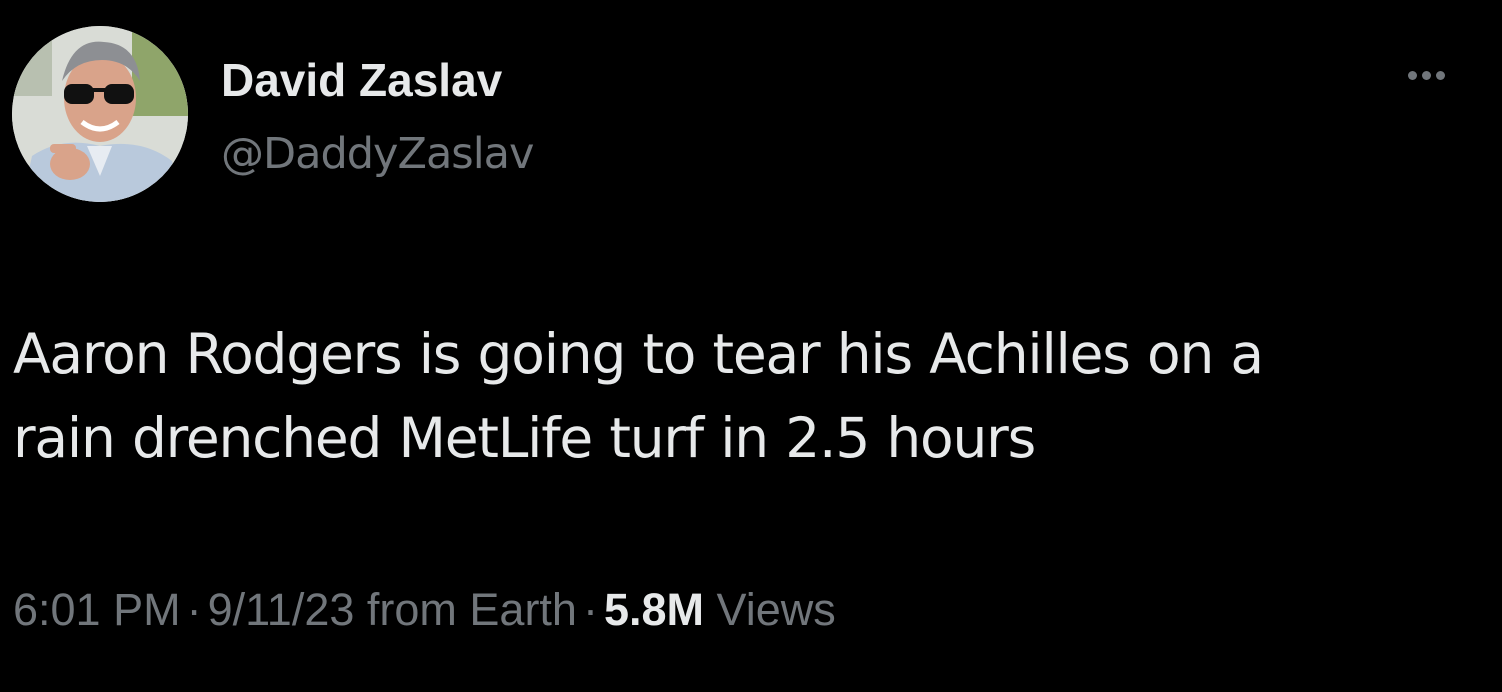 Image resolution: width=1502 pixels, height=692 pixels. I want to click on avatar-photo, so click(100, 114).